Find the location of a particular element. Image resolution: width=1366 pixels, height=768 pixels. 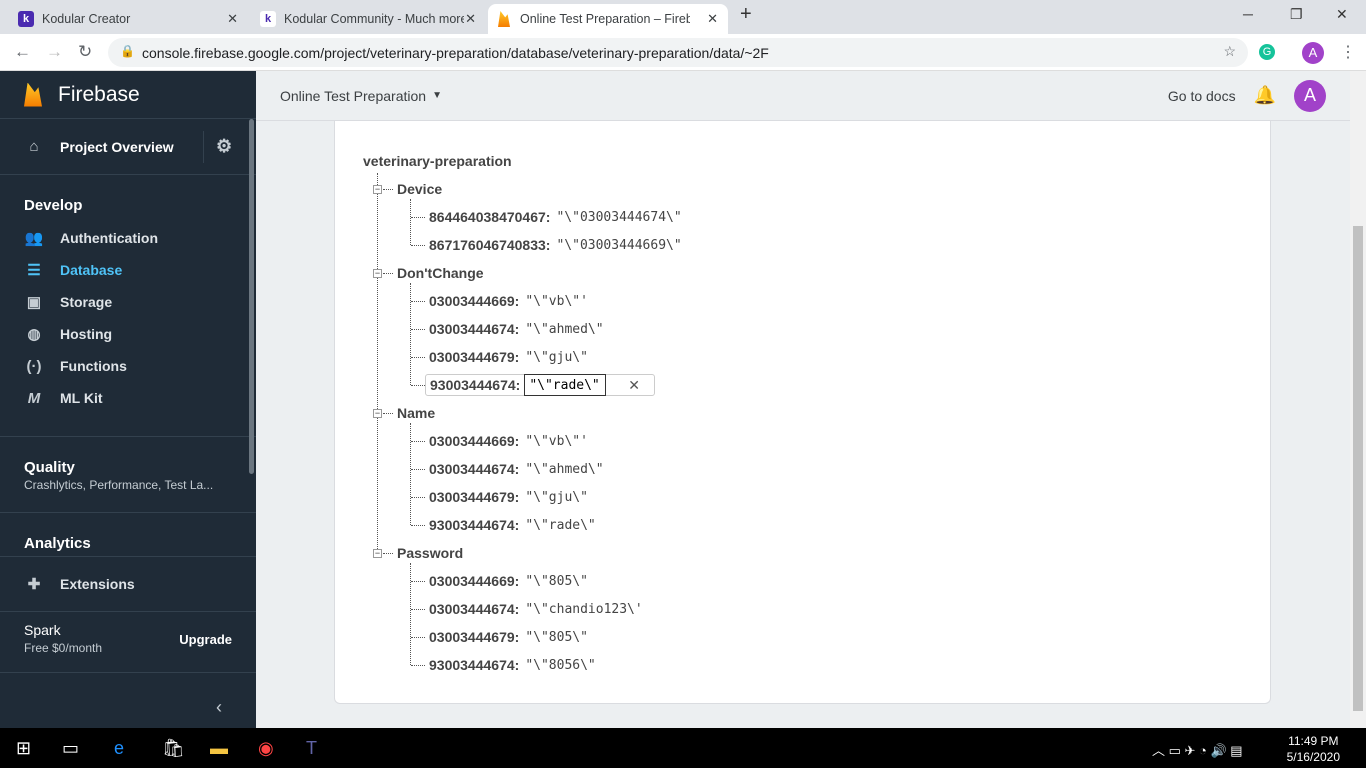

tree-leaf: 864464038470467: "\"03003444674\" is located at coordinates (555, 217).